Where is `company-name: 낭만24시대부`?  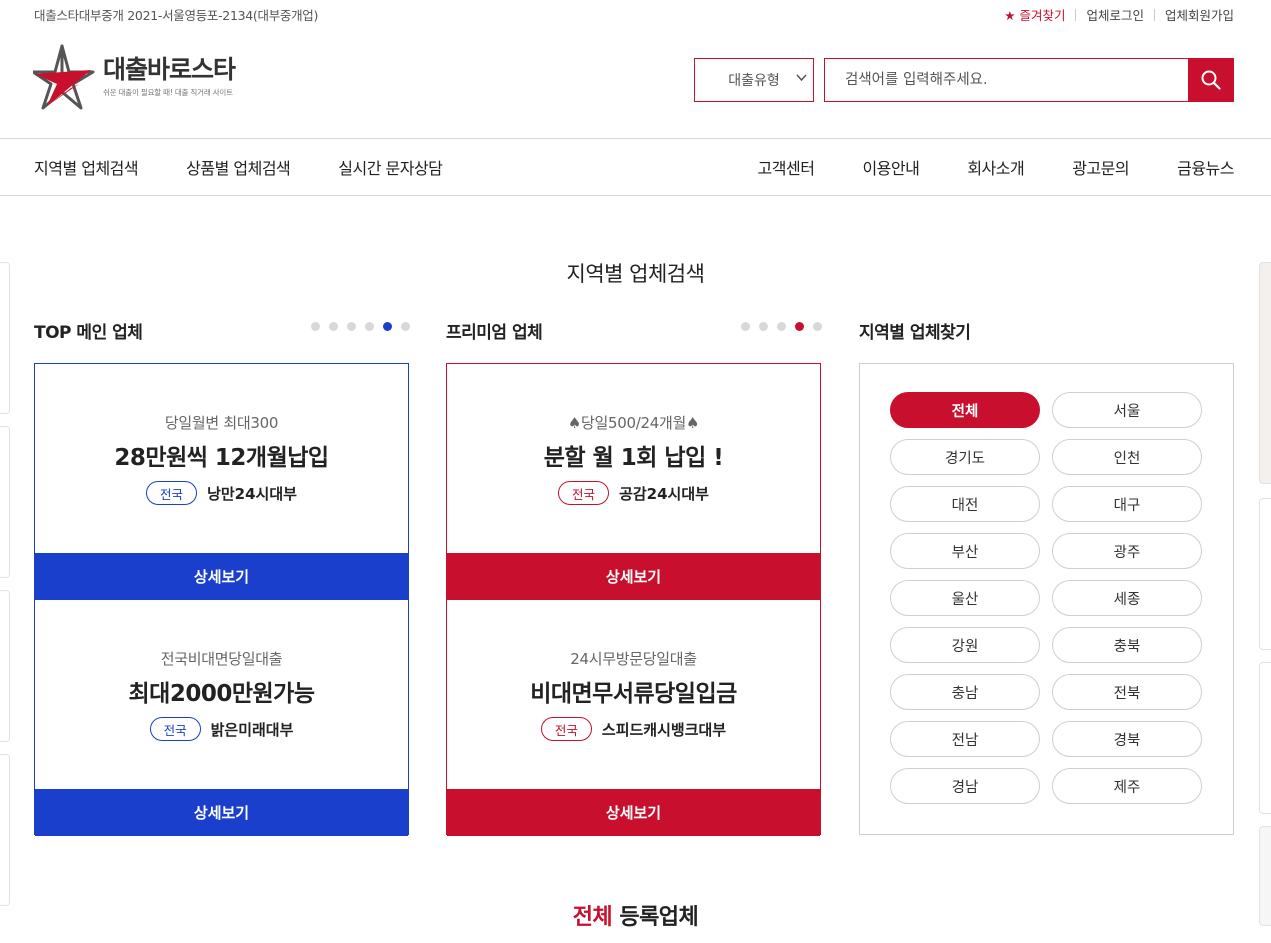 company-name: 낭만24시대부 is located at coordinates (252, 493).